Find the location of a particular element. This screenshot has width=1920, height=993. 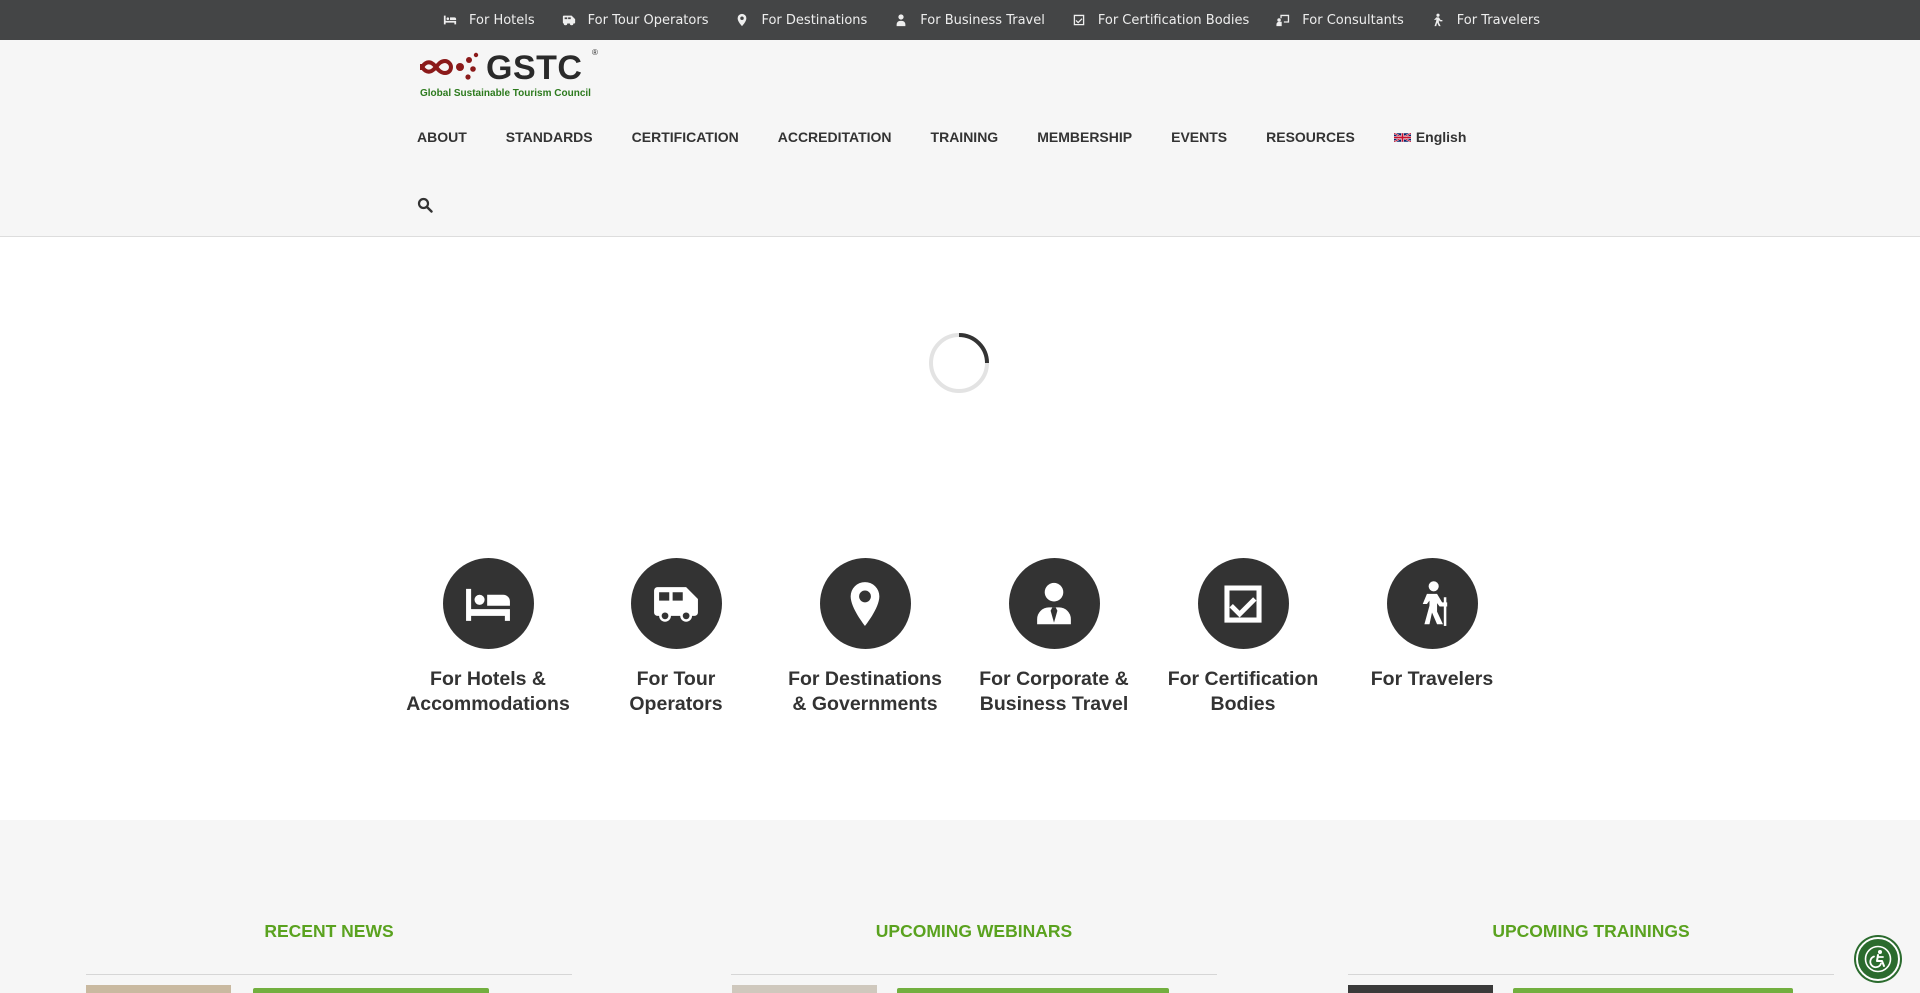

nav-certification: CERTIFICATION is located at coordinates (685, 137).